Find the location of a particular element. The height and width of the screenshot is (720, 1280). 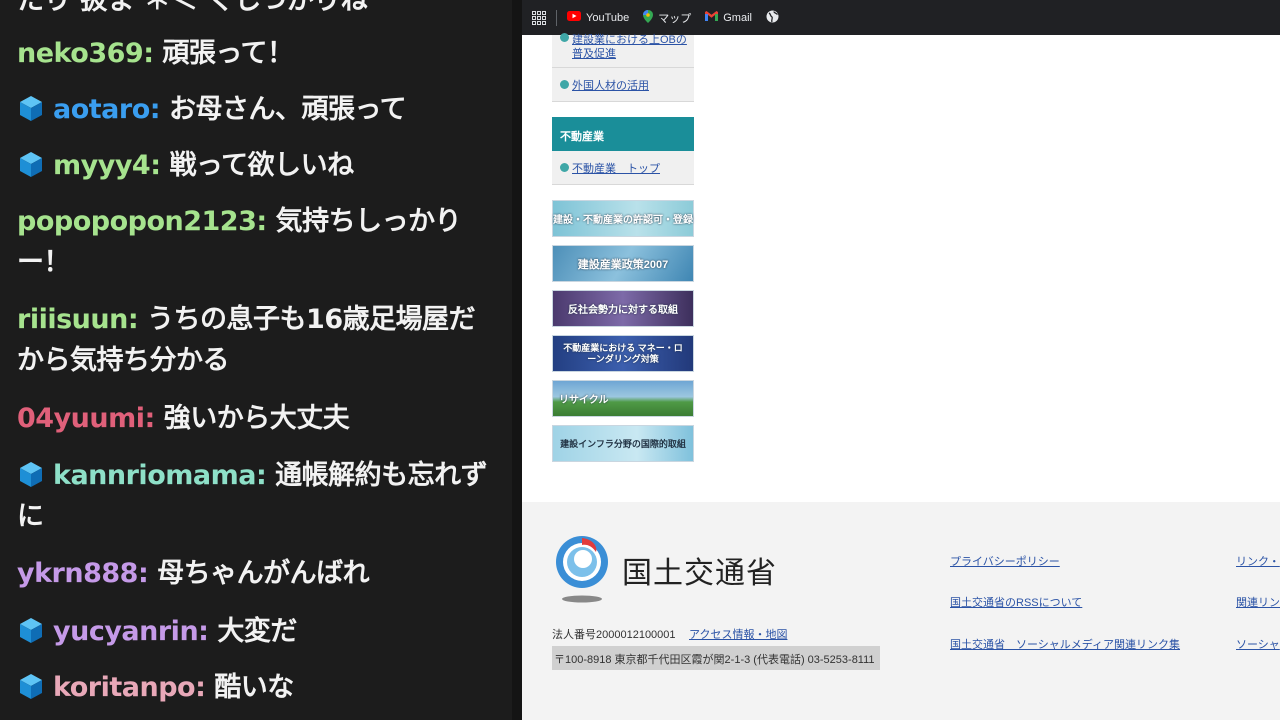

chat-message: aotaro: お母さん、頑張って is located at coordinates (257, 109).